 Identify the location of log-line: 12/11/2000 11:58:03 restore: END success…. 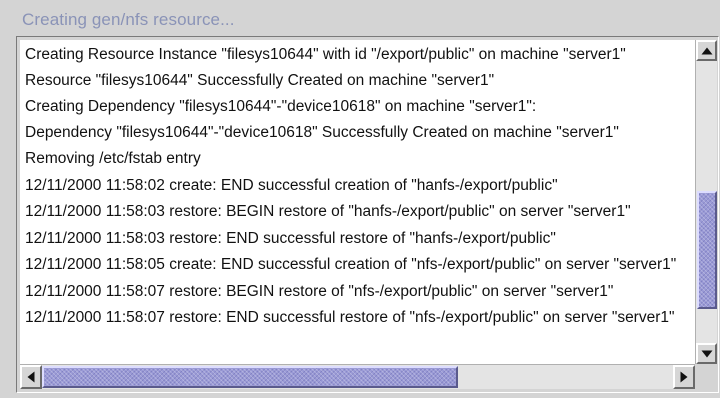
(290, 238).